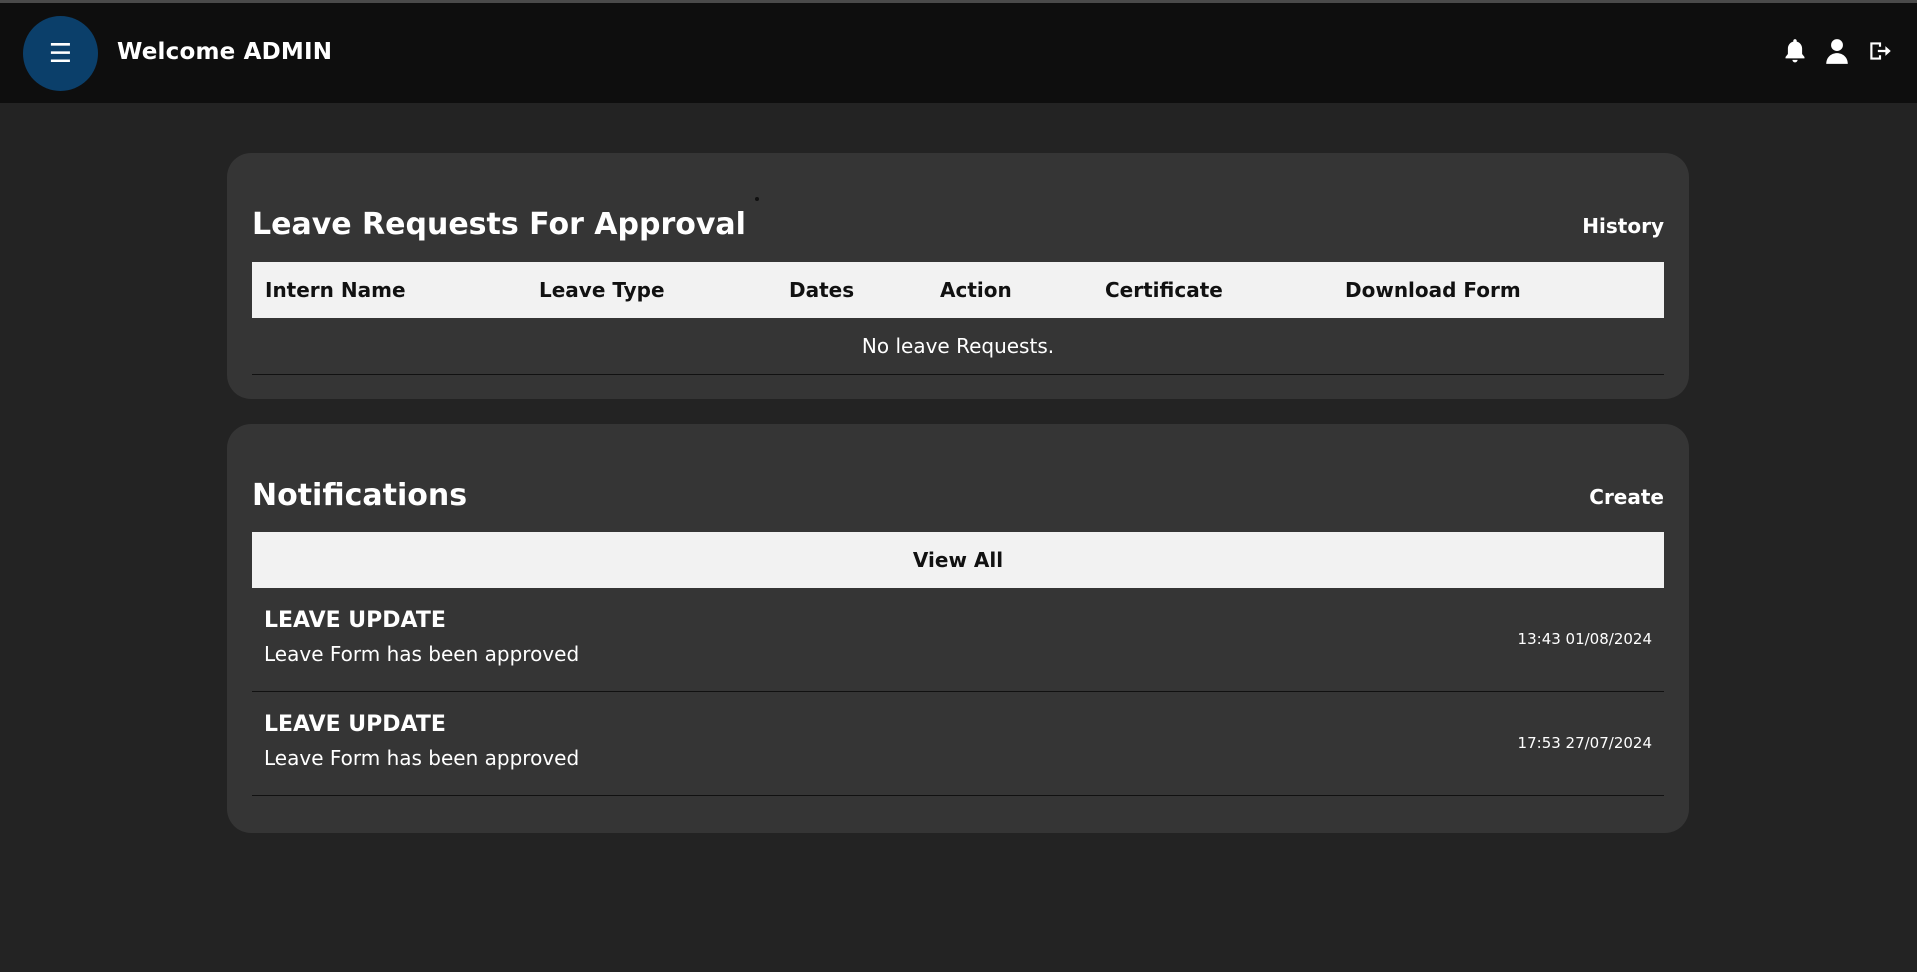 Image resolution: width=1917 pixels, height=972 pixels. What do you see at coordinates (1623, 226) in the screenshot?
I see `history-link: History` at bounding box center [1623, 226].